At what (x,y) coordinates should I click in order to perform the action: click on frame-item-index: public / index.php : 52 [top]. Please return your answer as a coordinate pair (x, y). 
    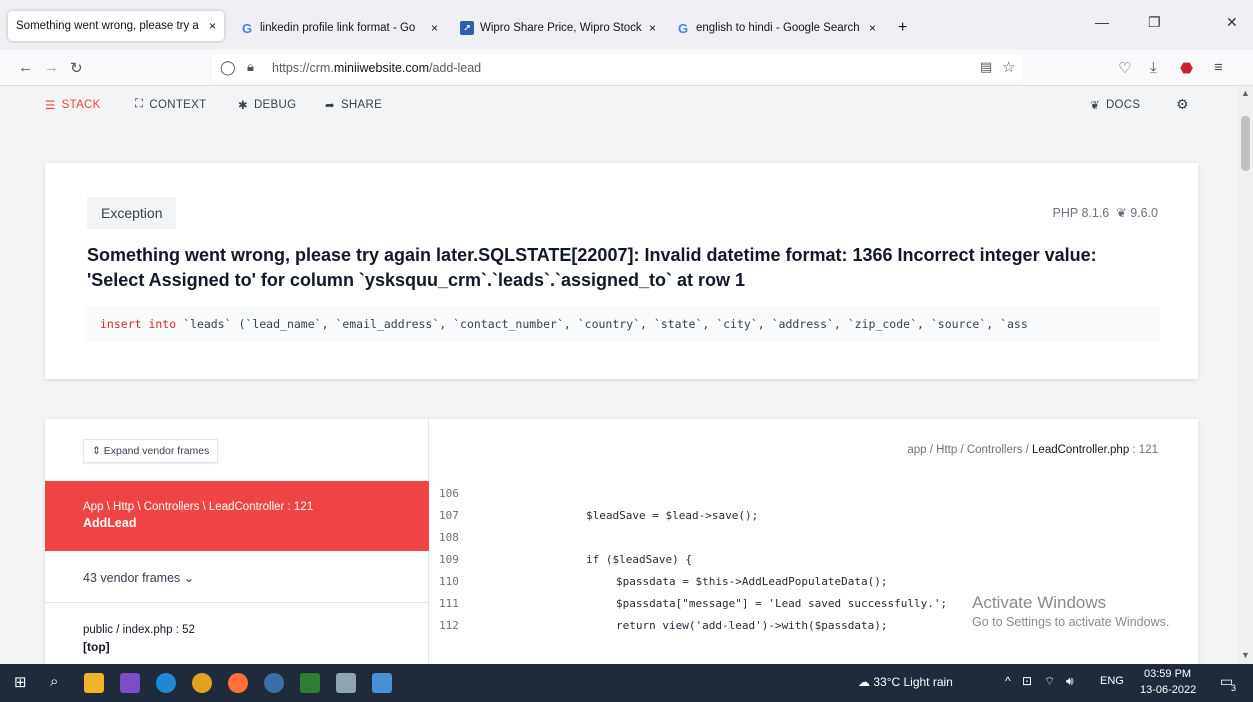
    Looking at the image, I should click on (237, 633).